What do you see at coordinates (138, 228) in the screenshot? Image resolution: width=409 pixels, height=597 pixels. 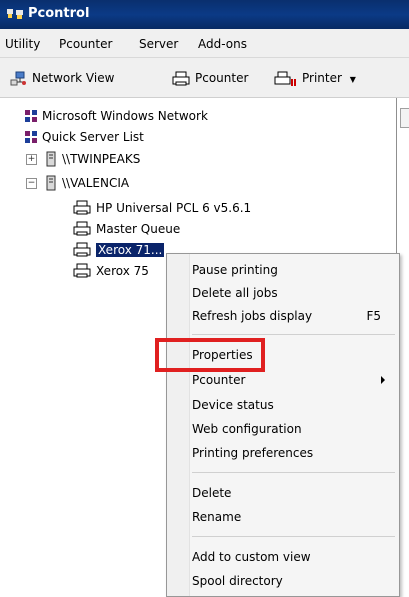 I see `tree-label: Master Queue` at bounding box center [138, 228].